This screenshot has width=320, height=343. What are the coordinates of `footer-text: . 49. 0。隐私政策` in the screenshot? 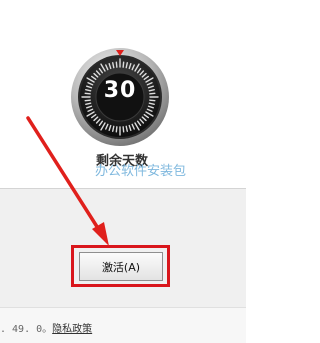 It's located at (46, 327).